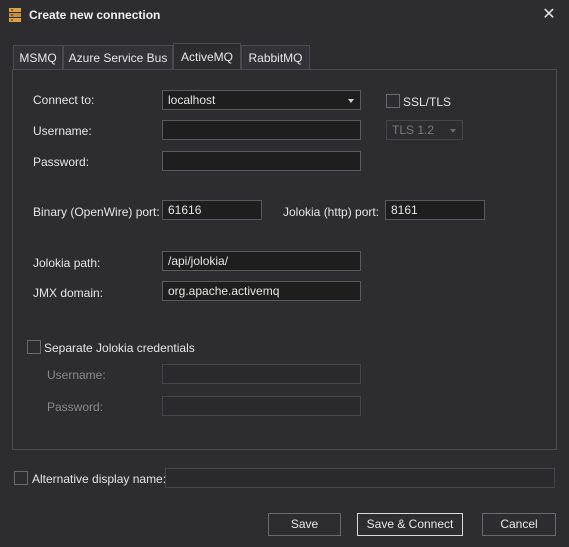 The image size is (569, 547). What do you see at coordinates (95, 15) in the screenshot?
I see `window-title: Create new connection` at bounding box center [95, 15].